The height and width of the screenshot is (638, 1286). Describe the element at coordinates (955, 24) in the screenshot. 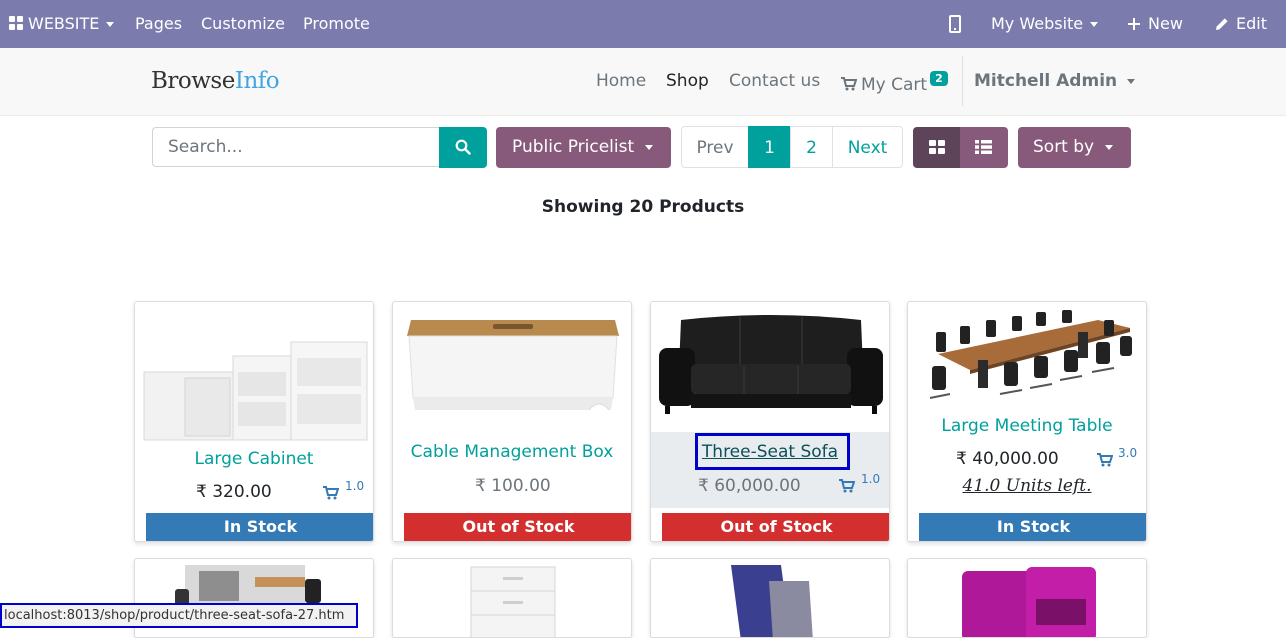

I see `mobile-preview-icon` at that location.